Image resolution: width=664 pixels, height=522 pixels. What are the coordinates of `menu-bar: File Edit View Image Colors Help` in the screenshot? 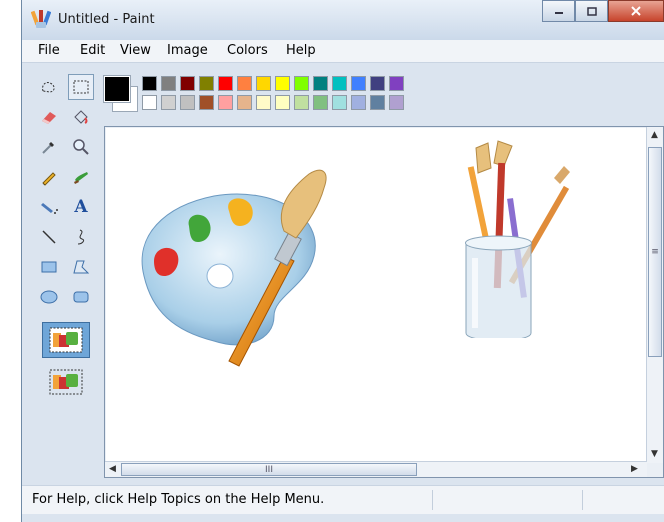 It's located at (343, 51).